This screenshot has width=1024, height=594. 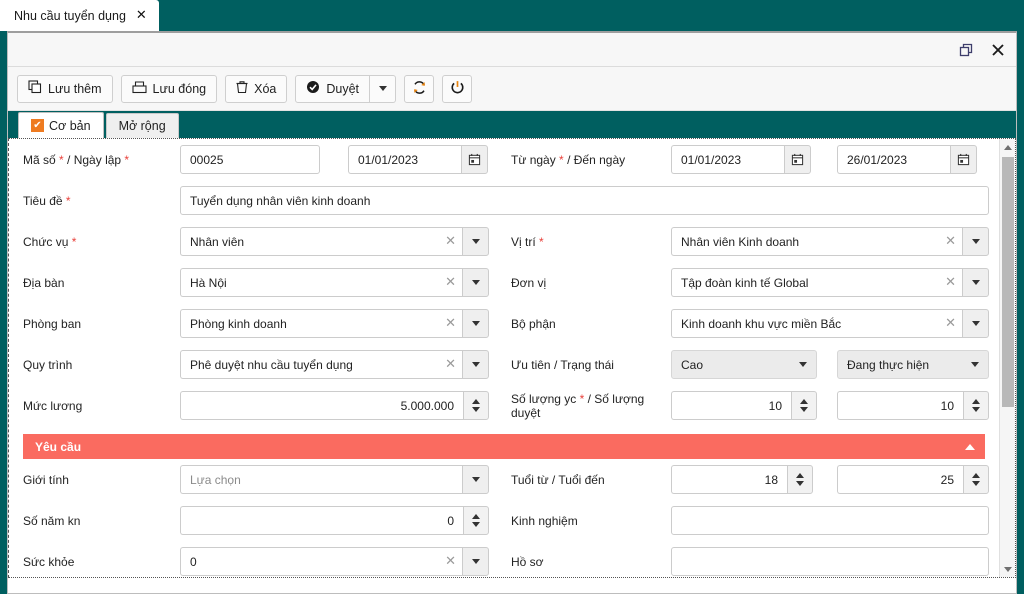 What do you see at coordinates (804, 405) in the screenshot?
I see `so-luong-yc-stepper` at bounding box center [804, 405].